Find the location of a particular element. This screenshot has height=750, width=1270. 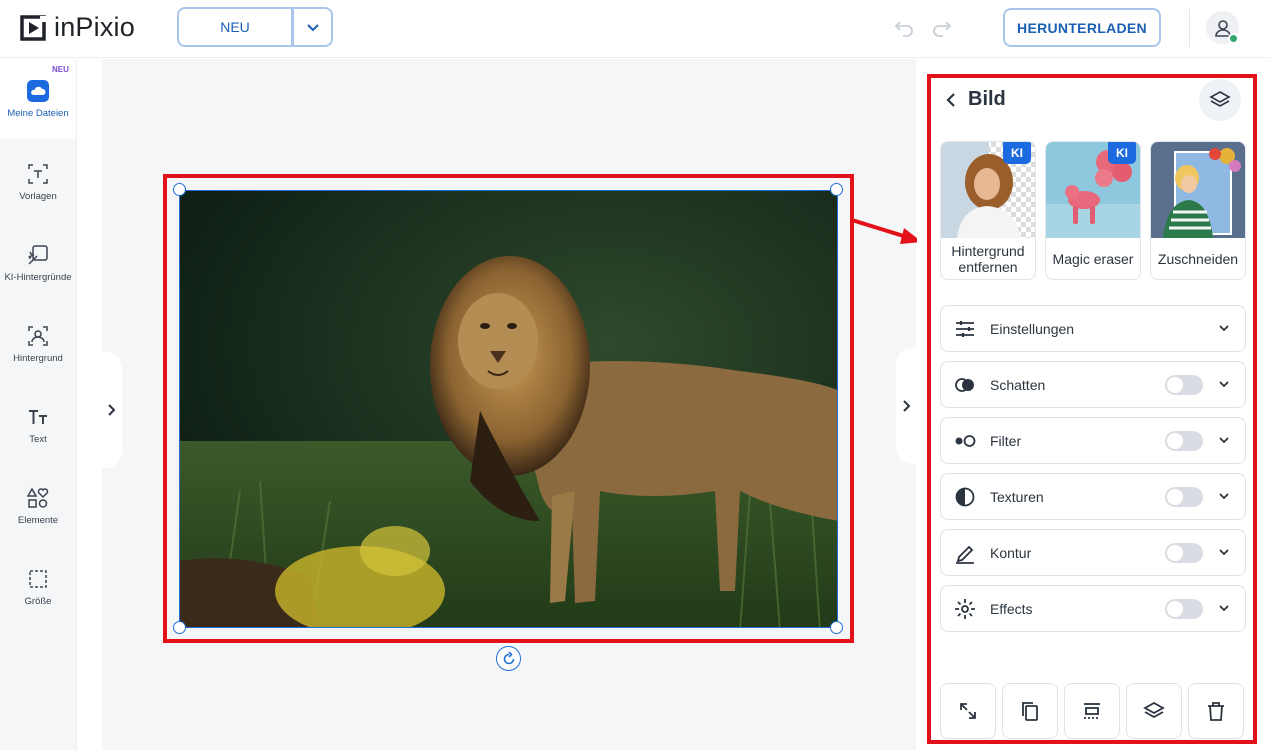

trash-icon is located at coordinates (1216, 711).